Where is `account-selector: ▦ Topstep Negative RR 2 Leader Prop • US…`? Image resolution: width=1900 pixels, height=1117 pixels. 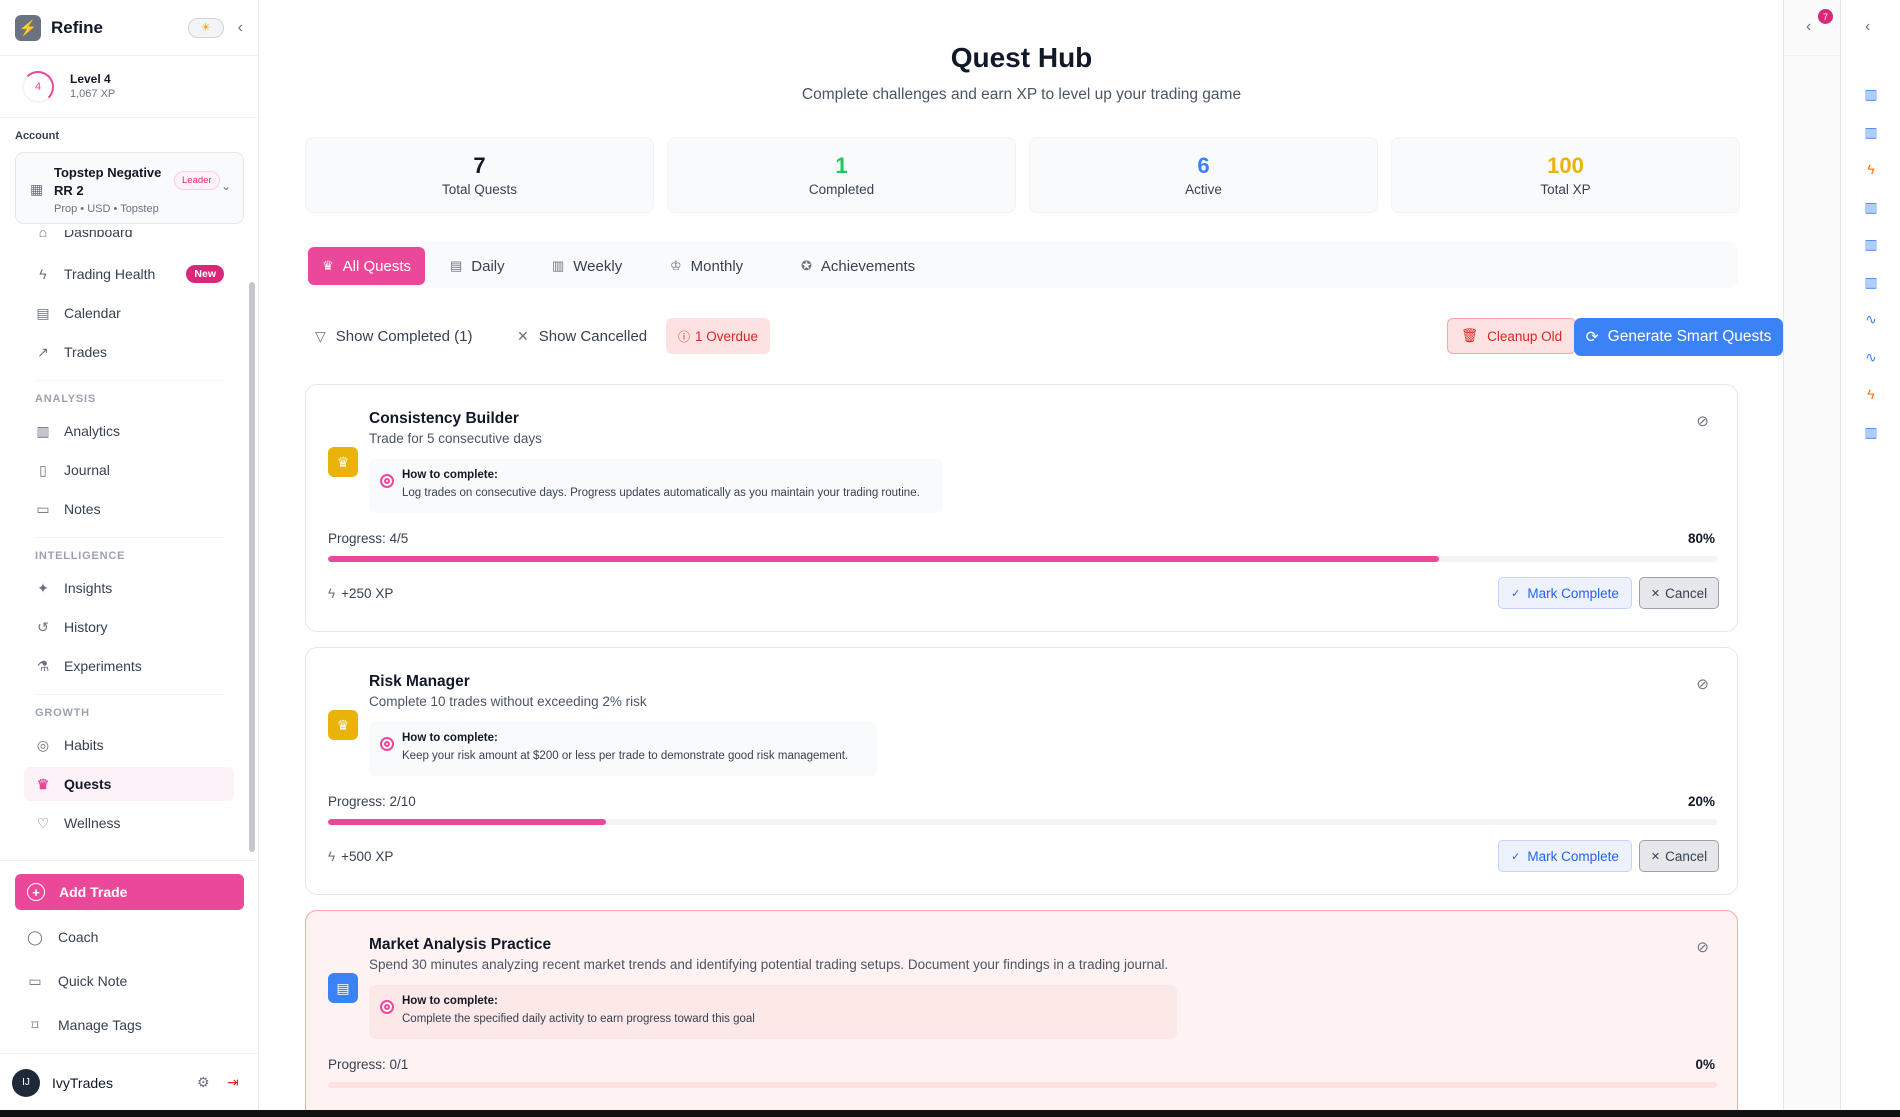
account-selector: ▦ Topstep Negative RR 2 Leader Prop • US… is located at coordinates (129, 188).